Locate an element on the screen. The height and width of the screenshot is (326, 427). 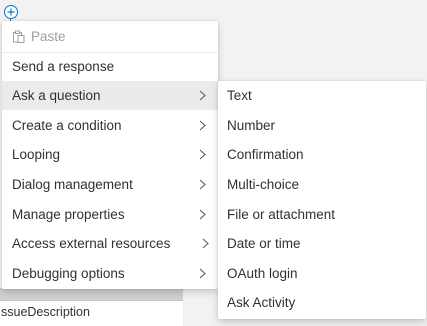
menu-item-manage-properties: Manage properties is located at coordinates (110, 214).